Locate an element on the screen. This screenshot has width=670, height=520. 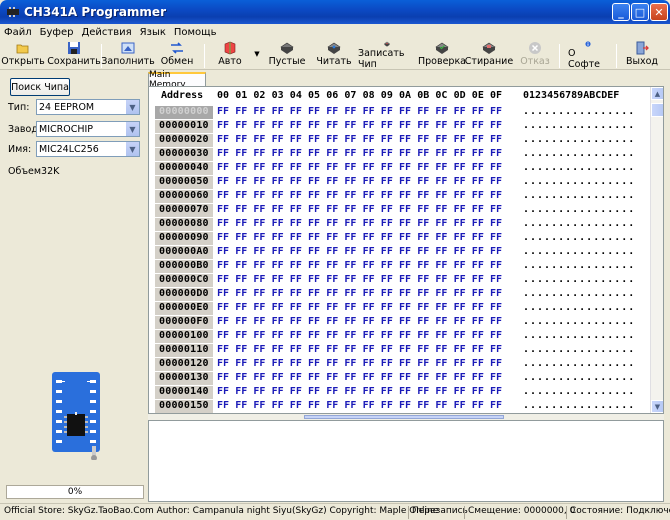
open-button: Открыть is located at coordinates (23, 55).